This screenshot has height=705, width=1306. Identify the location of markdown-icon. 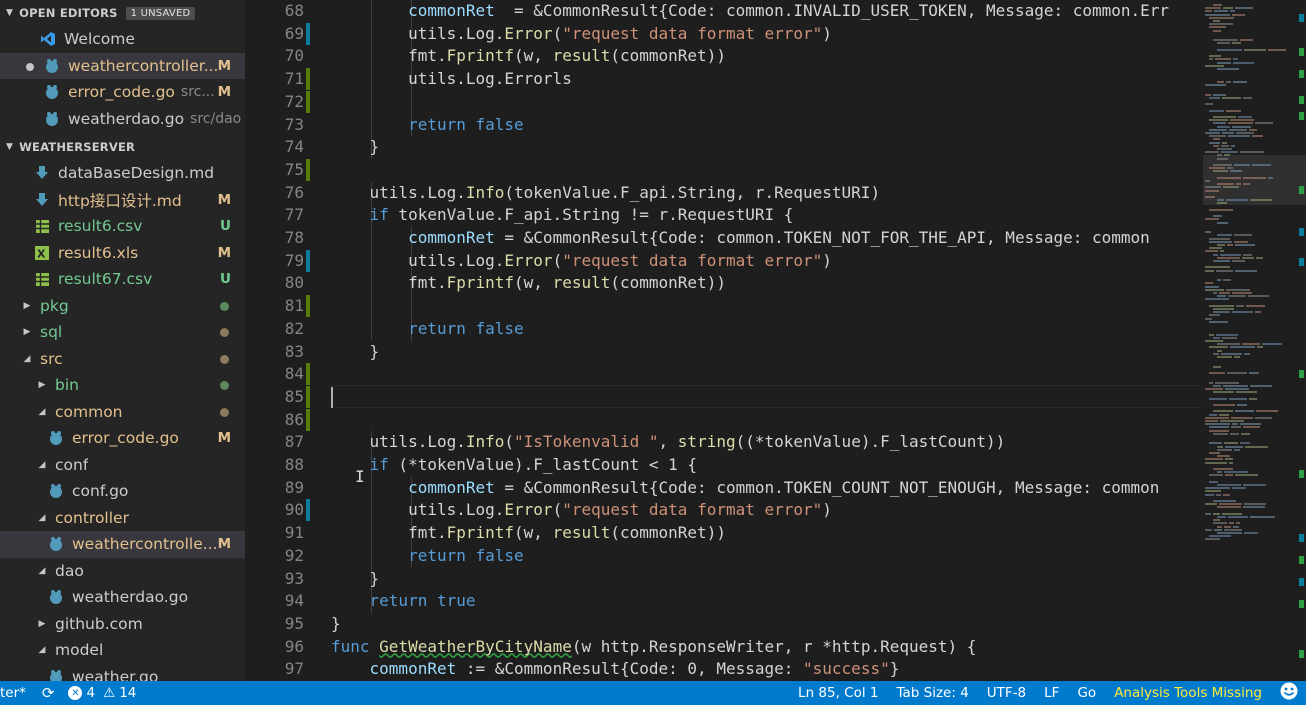
(42, 200).